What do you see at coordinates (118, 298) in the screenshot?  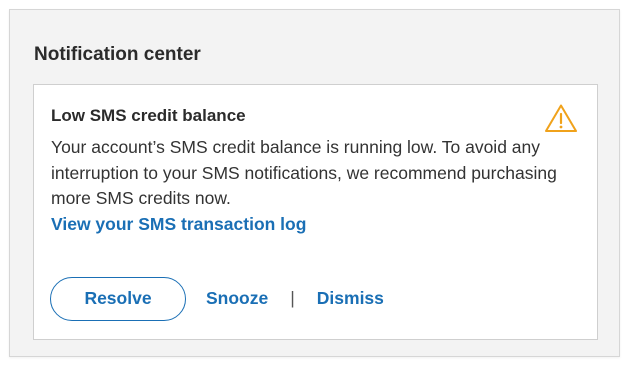 I see `resolve-button: Resolve` at bounding box center [118, 298].